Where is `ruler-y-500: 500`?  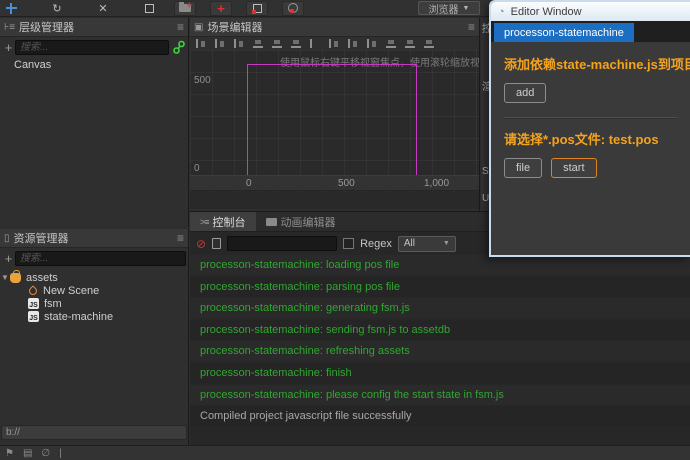
ruler-y-500: 500 is located at coordinates (202, 80).